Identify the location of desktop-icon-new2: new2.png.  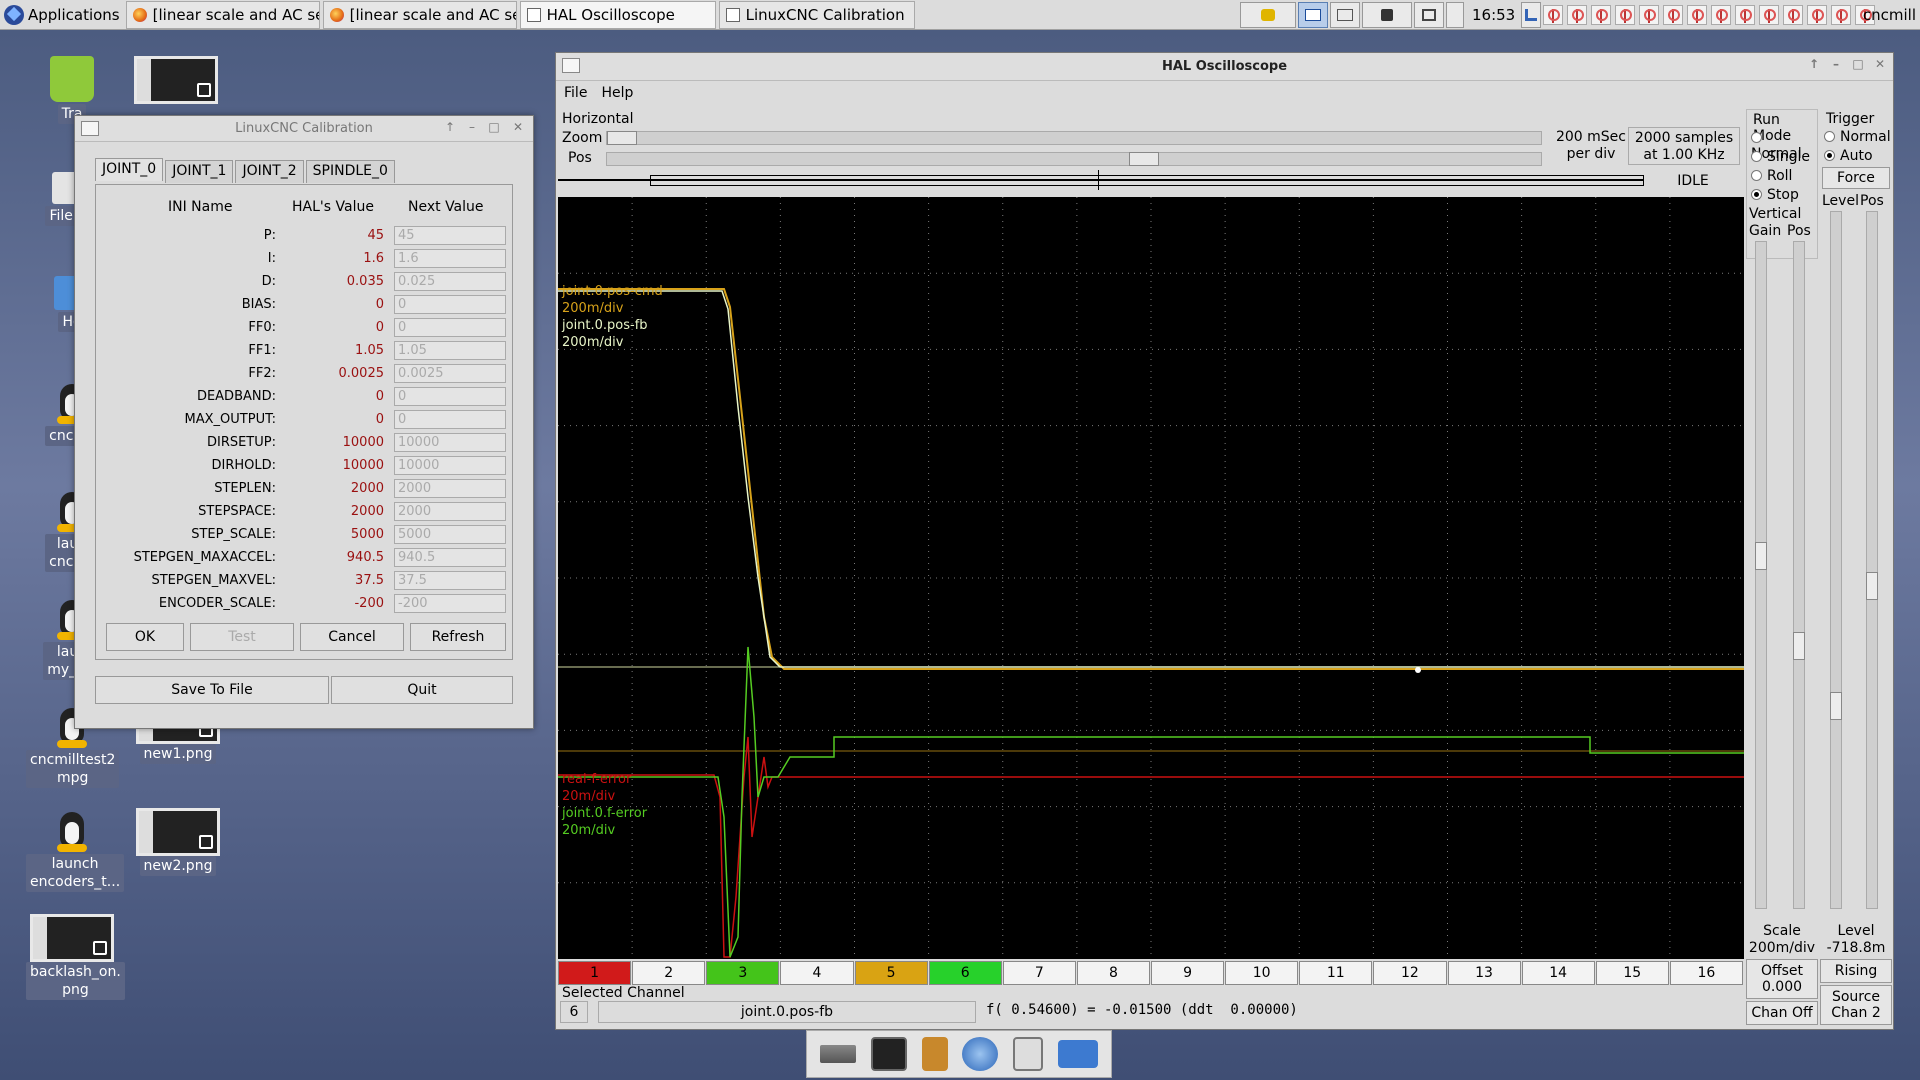
(178, 842).